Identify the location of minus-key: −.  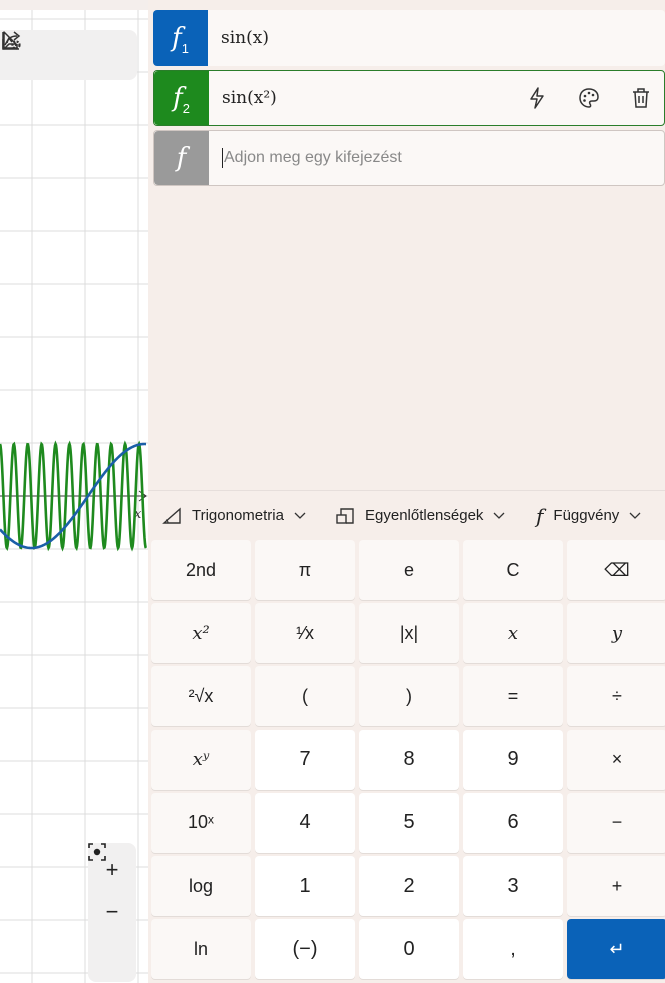
(616, 822).